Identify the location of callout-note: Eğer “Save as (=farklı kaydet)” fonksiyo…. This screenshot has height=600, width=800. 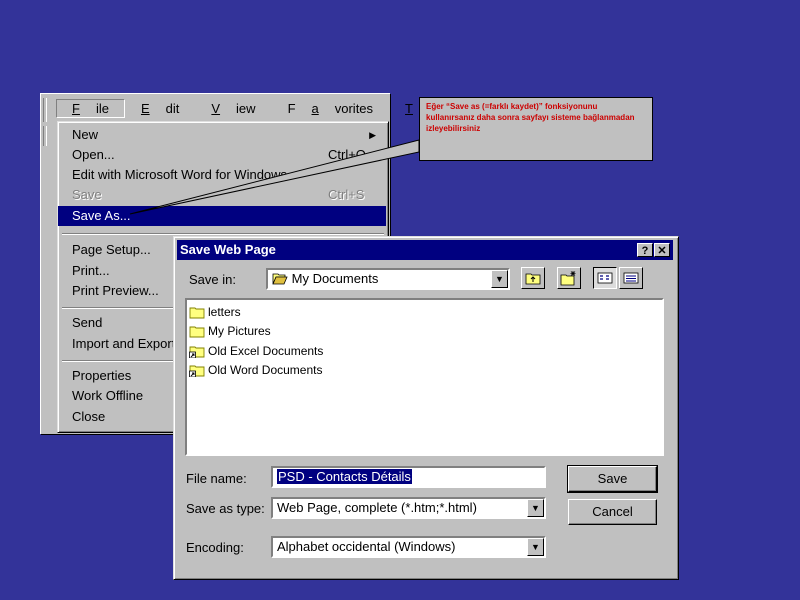
(536, 129).